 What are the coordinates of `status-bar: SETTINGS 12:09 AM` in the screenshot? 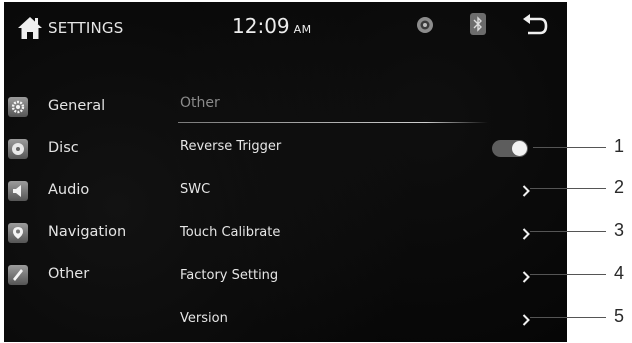 It's located at (285, 29).